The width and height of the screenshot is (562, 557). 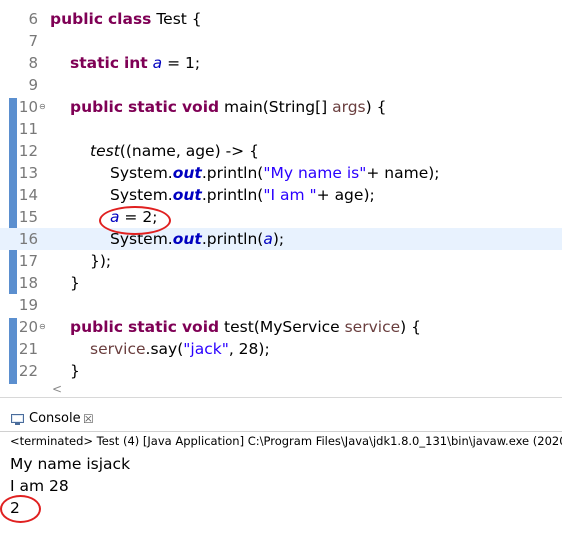 I want to click on code-line: 22 }, so click(x=281, y=371).